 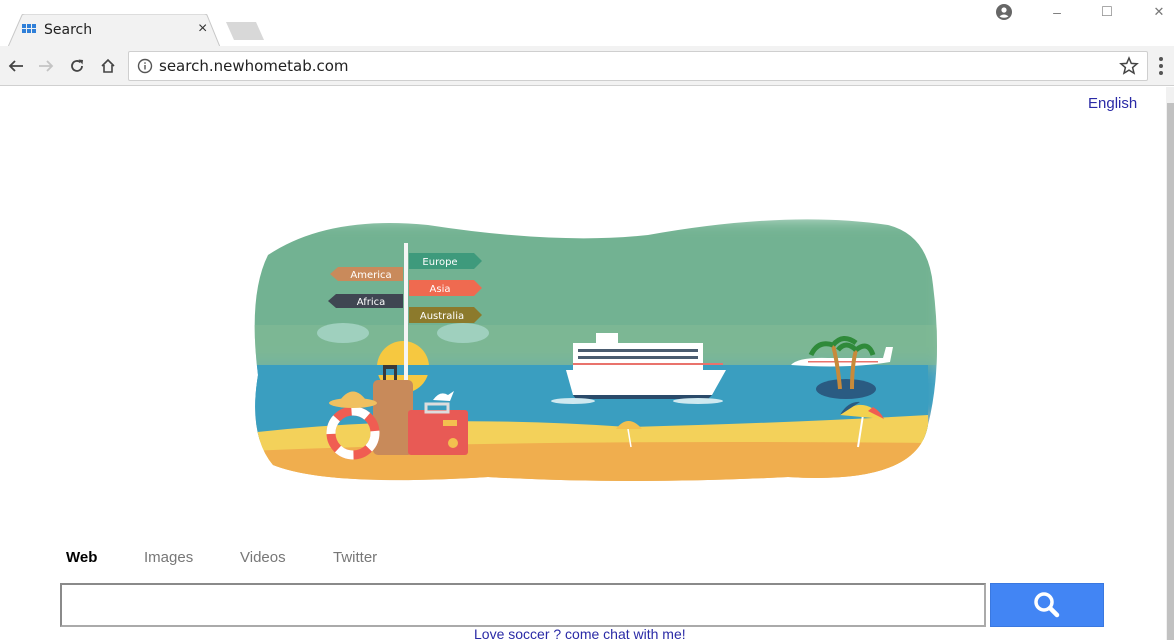 I want to click on sign-europe: Europe, so click(x=445, y=261).